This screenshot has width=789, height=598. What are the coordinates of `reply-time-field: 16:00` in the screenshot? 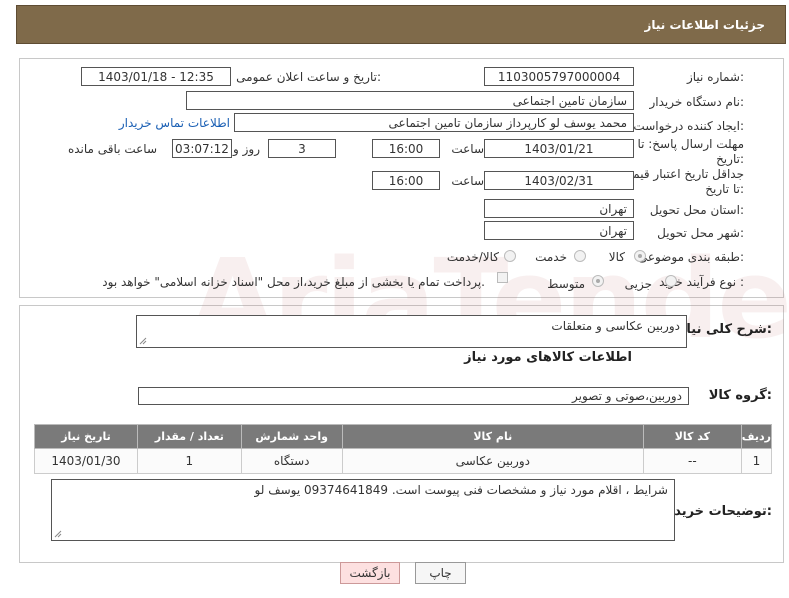 It's located at (406, 148).